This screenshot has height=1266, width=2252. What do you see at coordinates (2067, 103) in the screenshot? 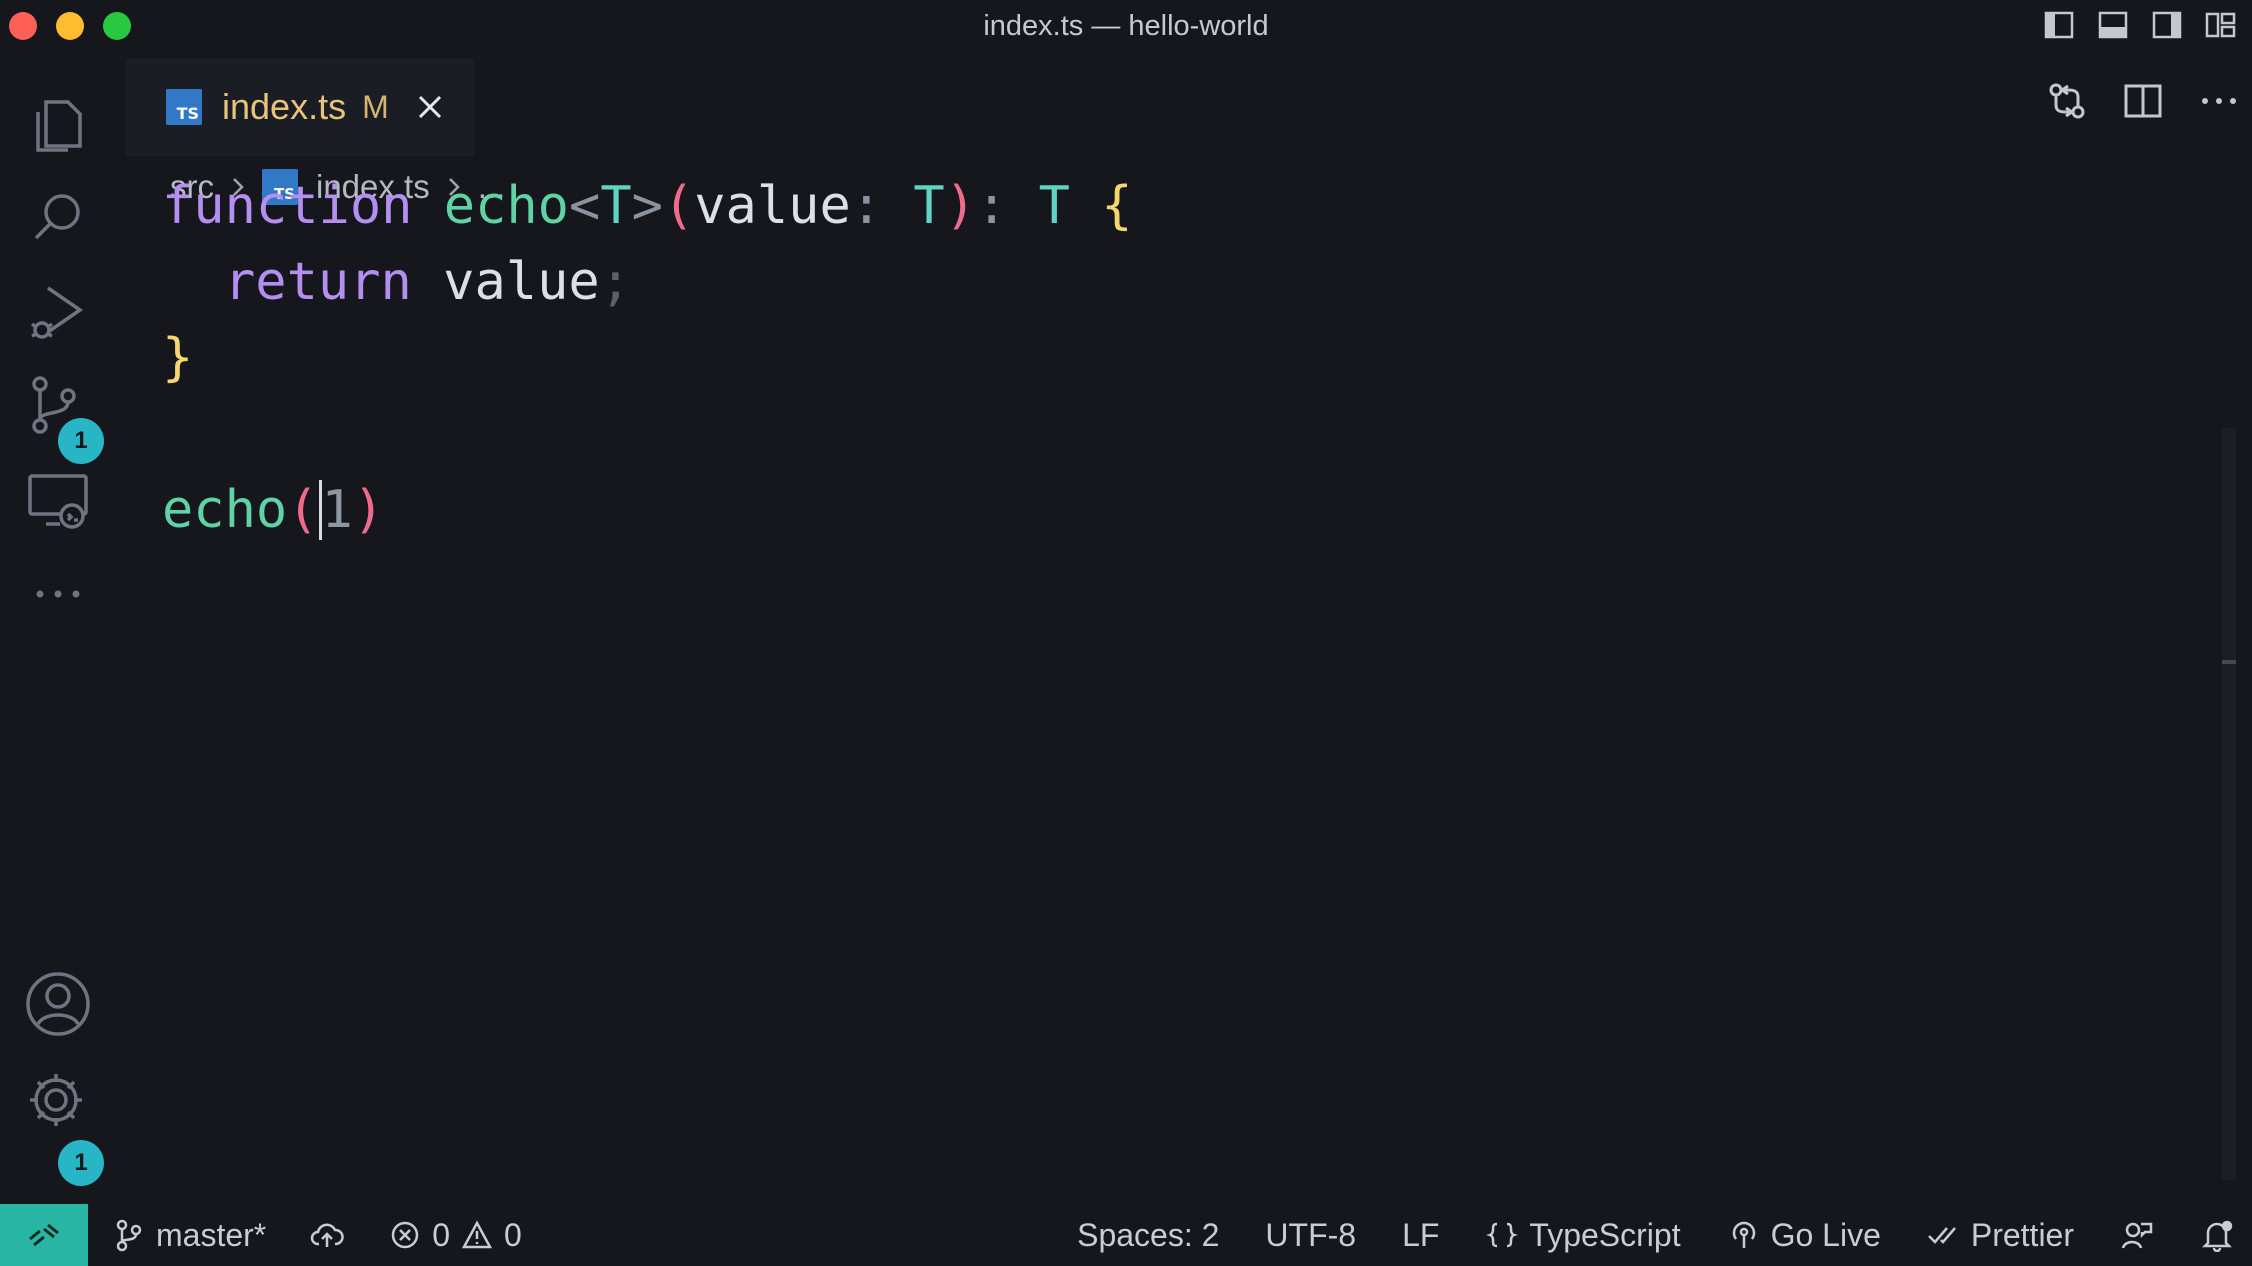
I see `open-changes-icon` at bounding box center [2067, 103].